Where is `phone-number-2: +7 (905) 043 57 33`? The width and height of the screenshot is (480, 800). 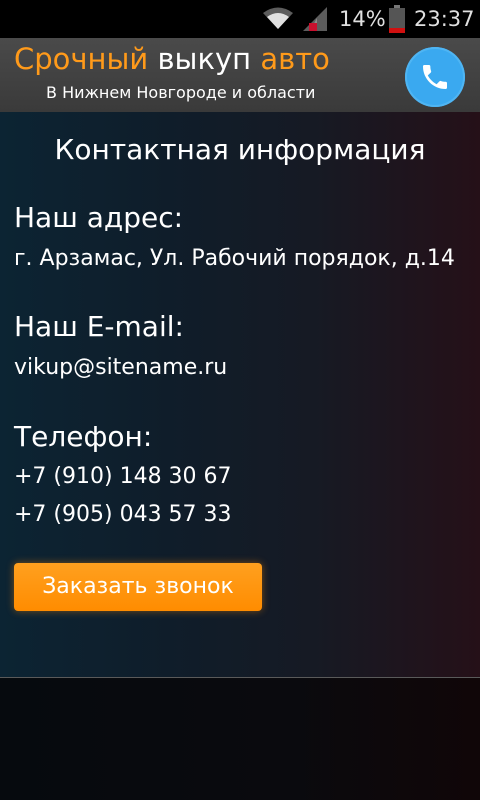
phone-number-2: +7 (905) 043 57 33 is located at coordinates (123, 515).